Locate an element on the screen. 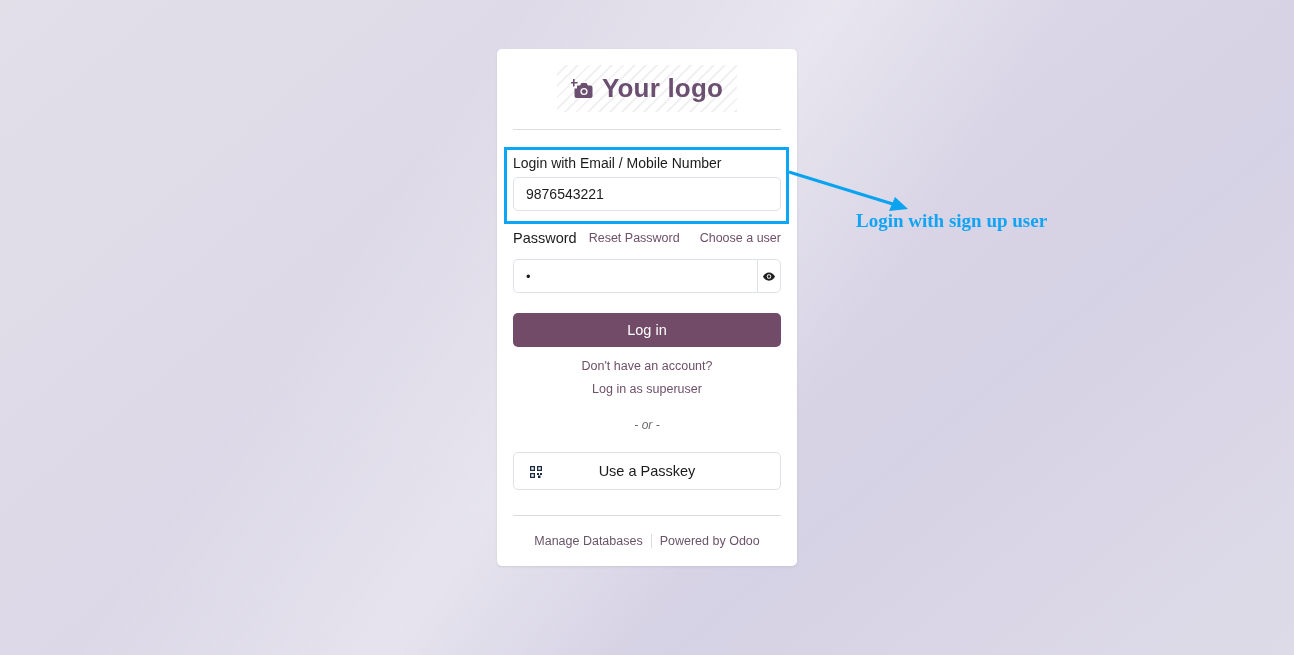  login-button: Log in is located at coordinates (647, 330).